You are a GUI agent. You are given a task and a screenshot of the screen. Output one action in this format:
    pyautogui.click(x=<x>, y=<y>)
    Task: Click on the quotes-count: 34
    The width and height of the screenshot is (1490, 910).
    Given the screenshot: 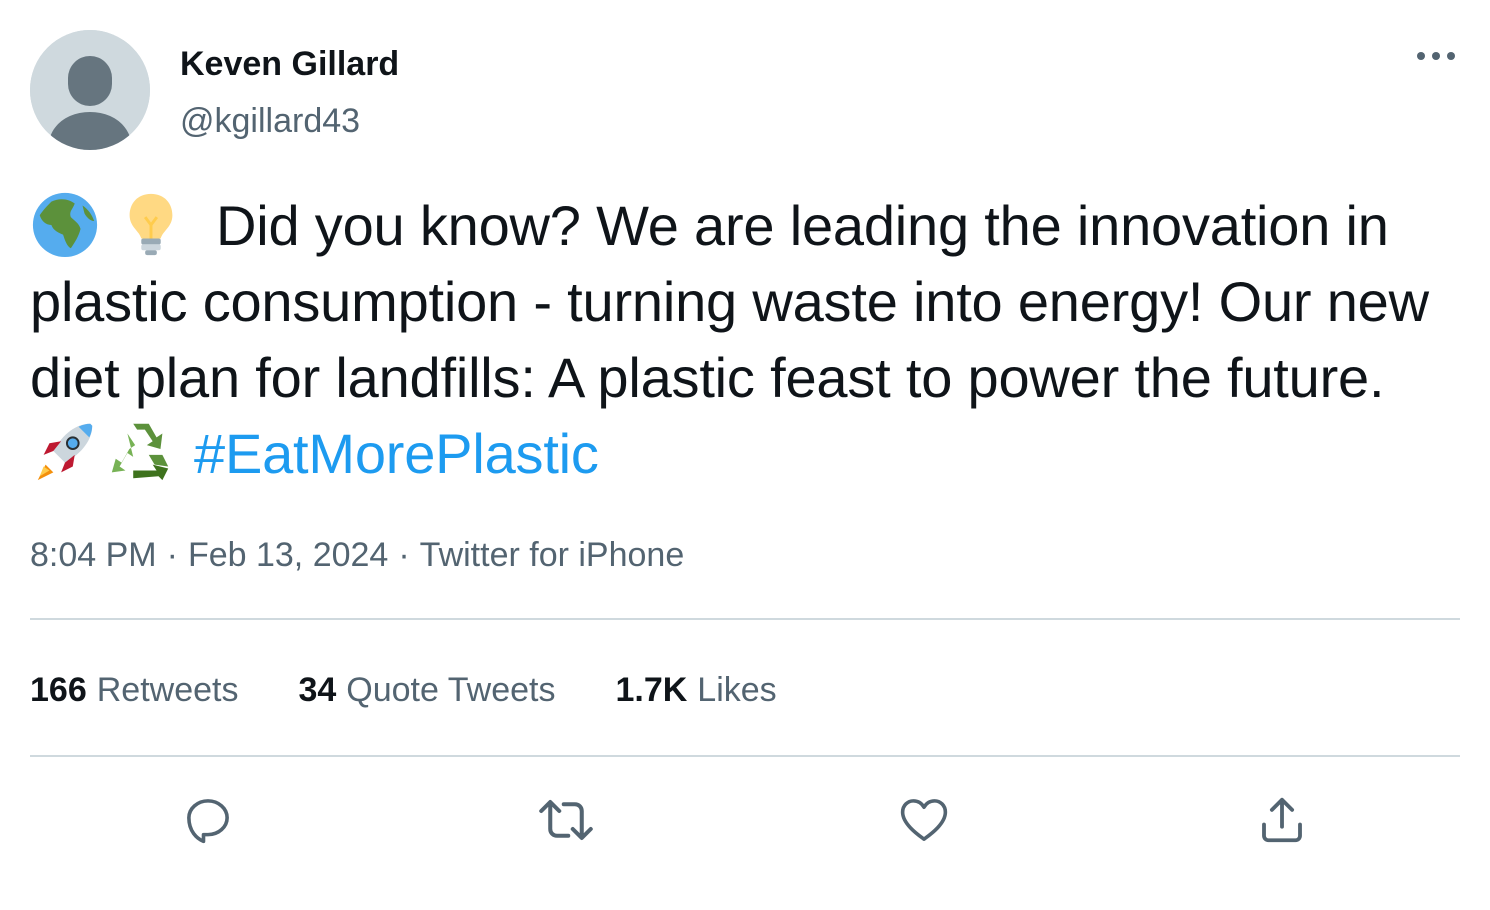 What is the action you would take?
    pyautogui.click(x=317, y=690)
    